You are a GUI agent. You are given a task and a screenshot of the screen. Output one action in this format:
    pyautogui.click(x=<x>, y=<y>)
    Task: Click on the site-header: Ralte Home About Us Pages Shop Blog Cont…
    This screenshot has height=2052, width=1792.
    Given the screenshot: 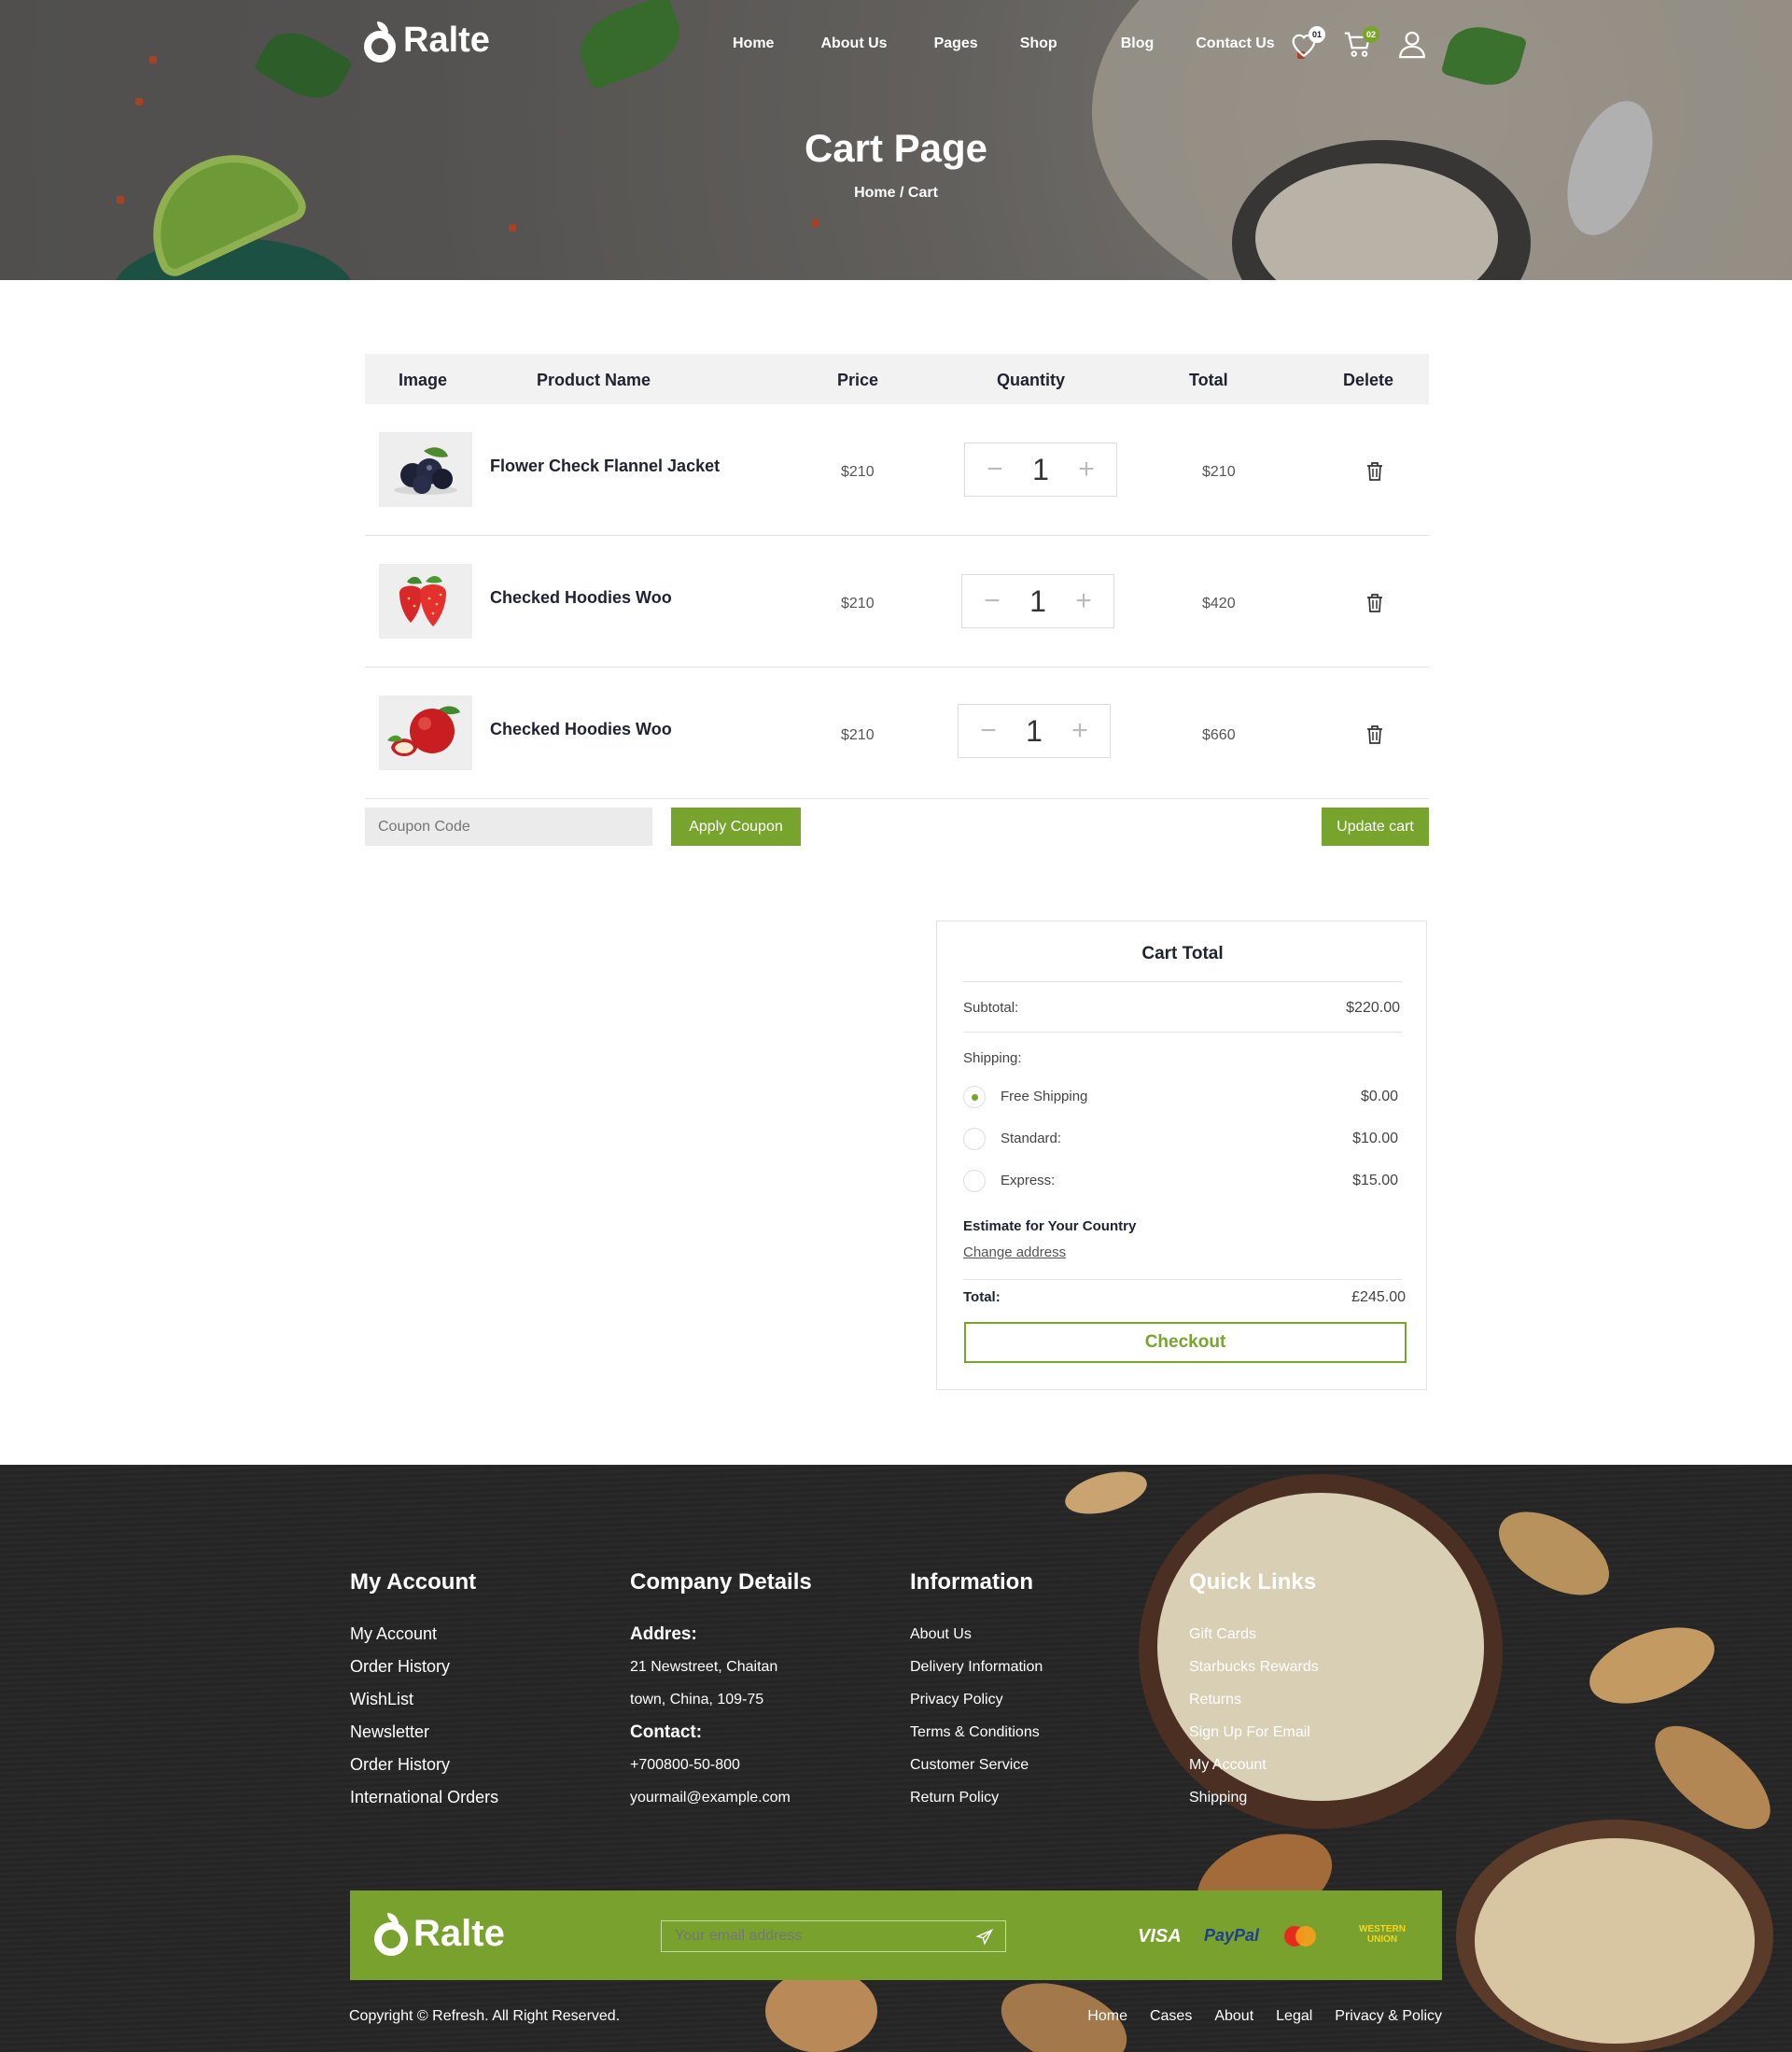 What is the action you would take?
    pyautogui.click(x=896, y=47)
    